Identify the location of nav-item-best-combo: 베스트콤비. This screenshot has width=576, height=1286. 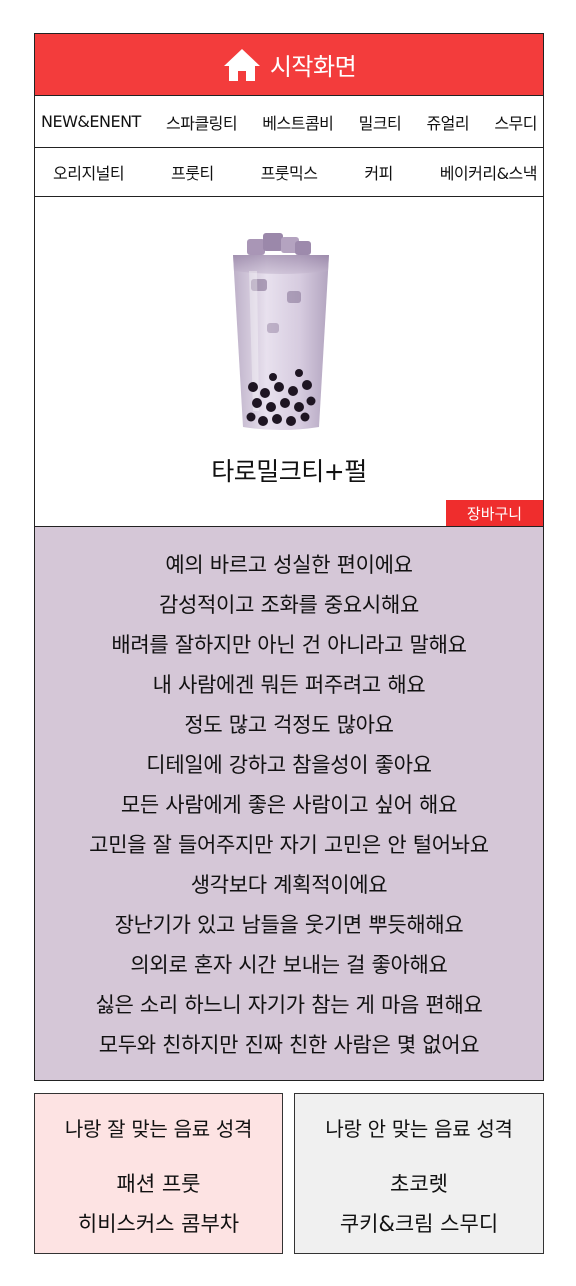
(298, 122).